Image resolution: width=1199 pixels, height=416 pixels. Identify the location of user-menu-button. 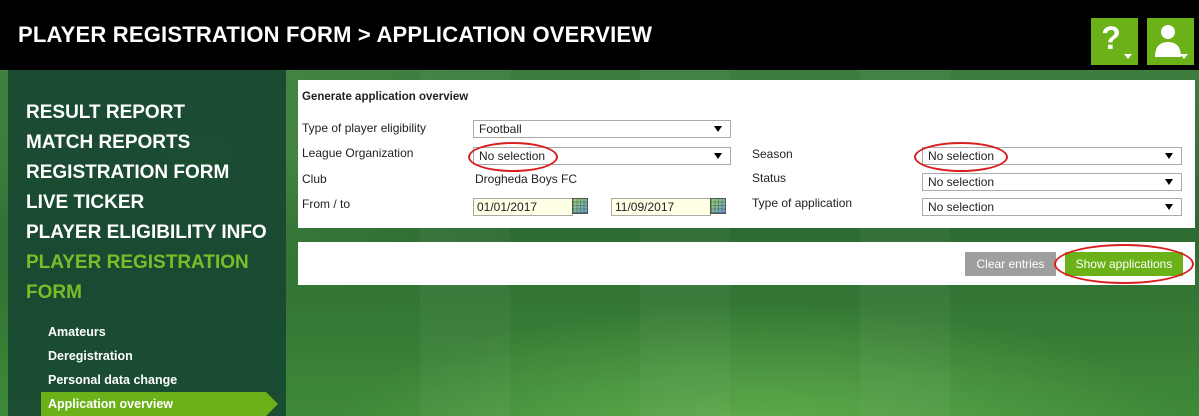
(1170, 41).